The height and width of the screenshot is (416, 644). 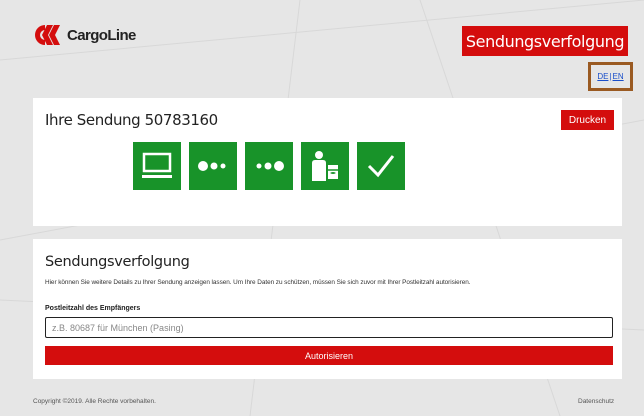 I want to click on zip-label: Postleitzahl des Empfängers, so click(x=93, y=308).